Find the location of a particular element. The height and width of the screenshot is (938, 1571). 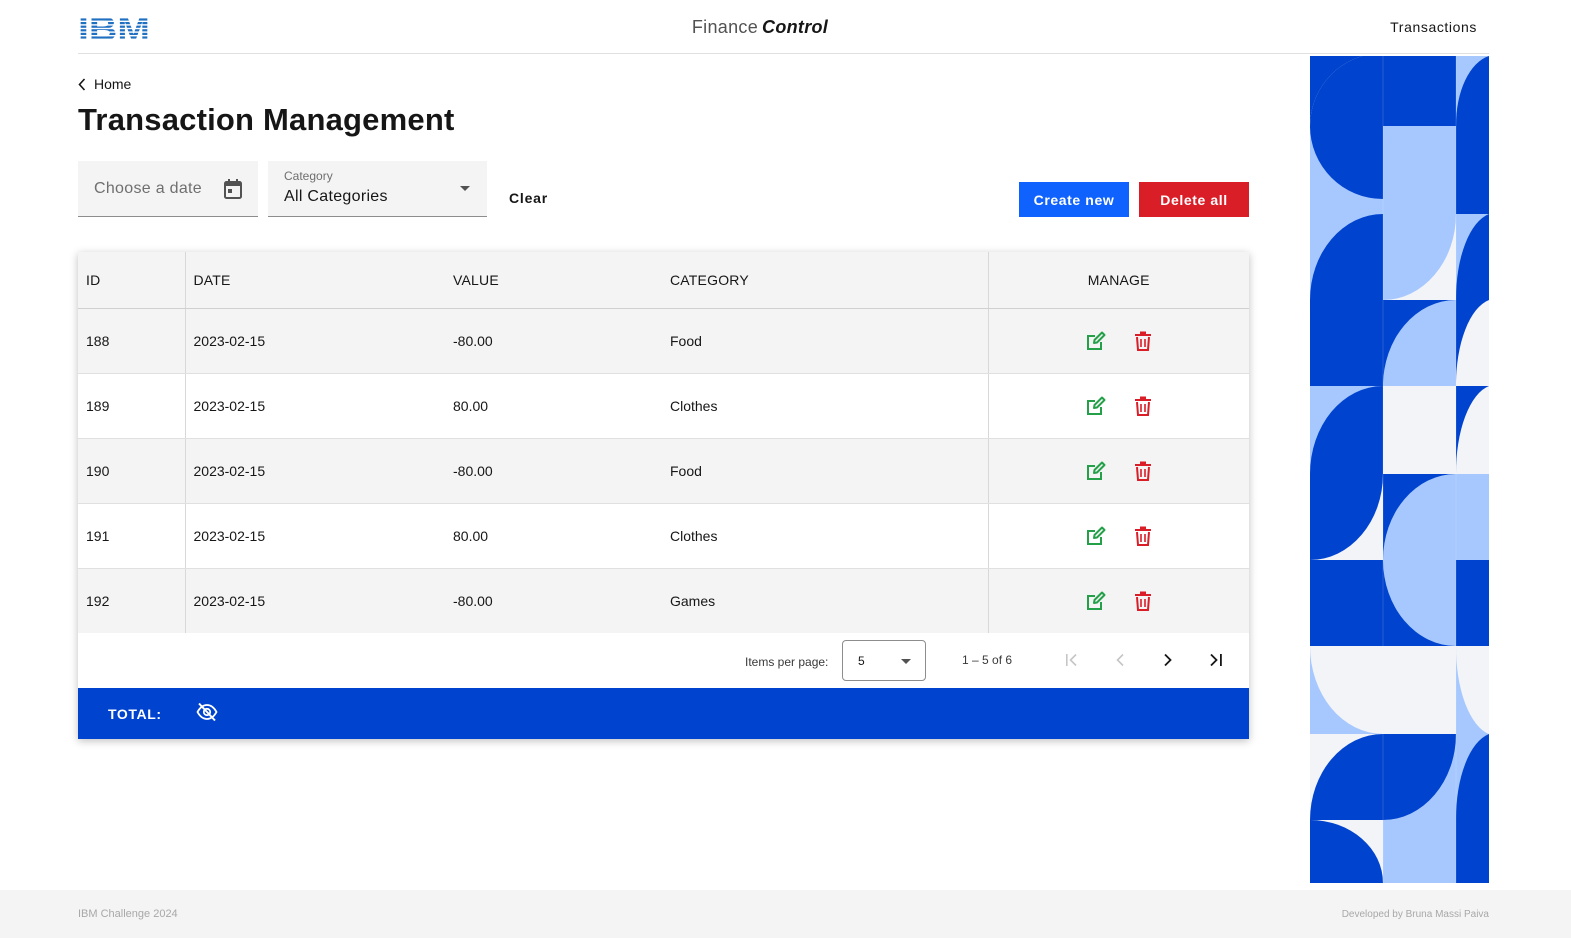

cell-id: 191 is located at coordinates (132, 536).